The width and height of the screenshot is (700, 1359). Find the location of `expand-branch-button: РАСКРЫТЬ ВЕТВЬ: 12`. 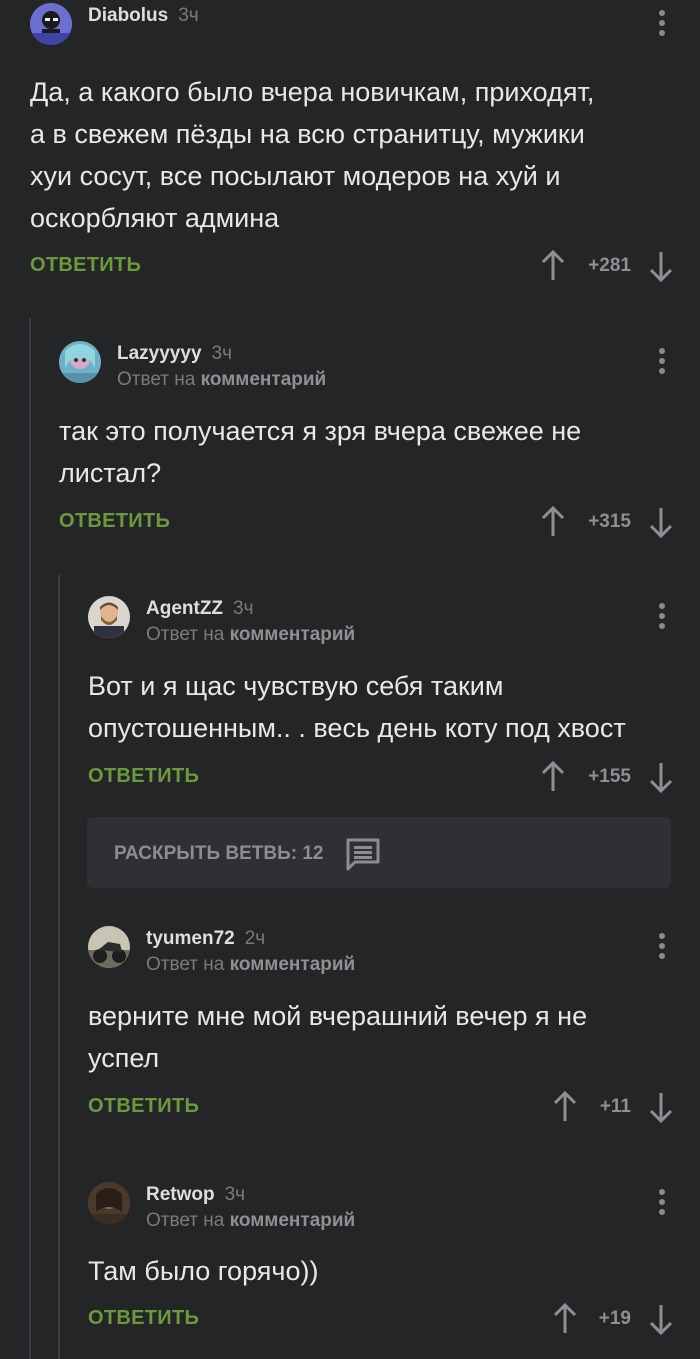

expand-branch-button: РАСКРЫТЬ ВЕТВЬ: 12 is located at coordinates (379, 852).